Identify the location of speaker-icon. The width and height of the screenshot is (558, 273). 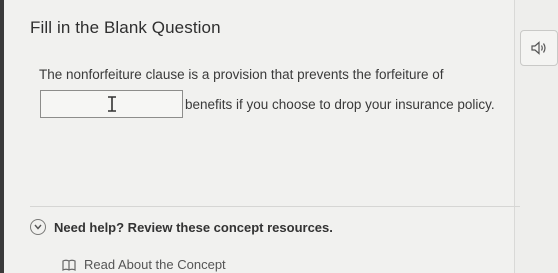
(538, 48).